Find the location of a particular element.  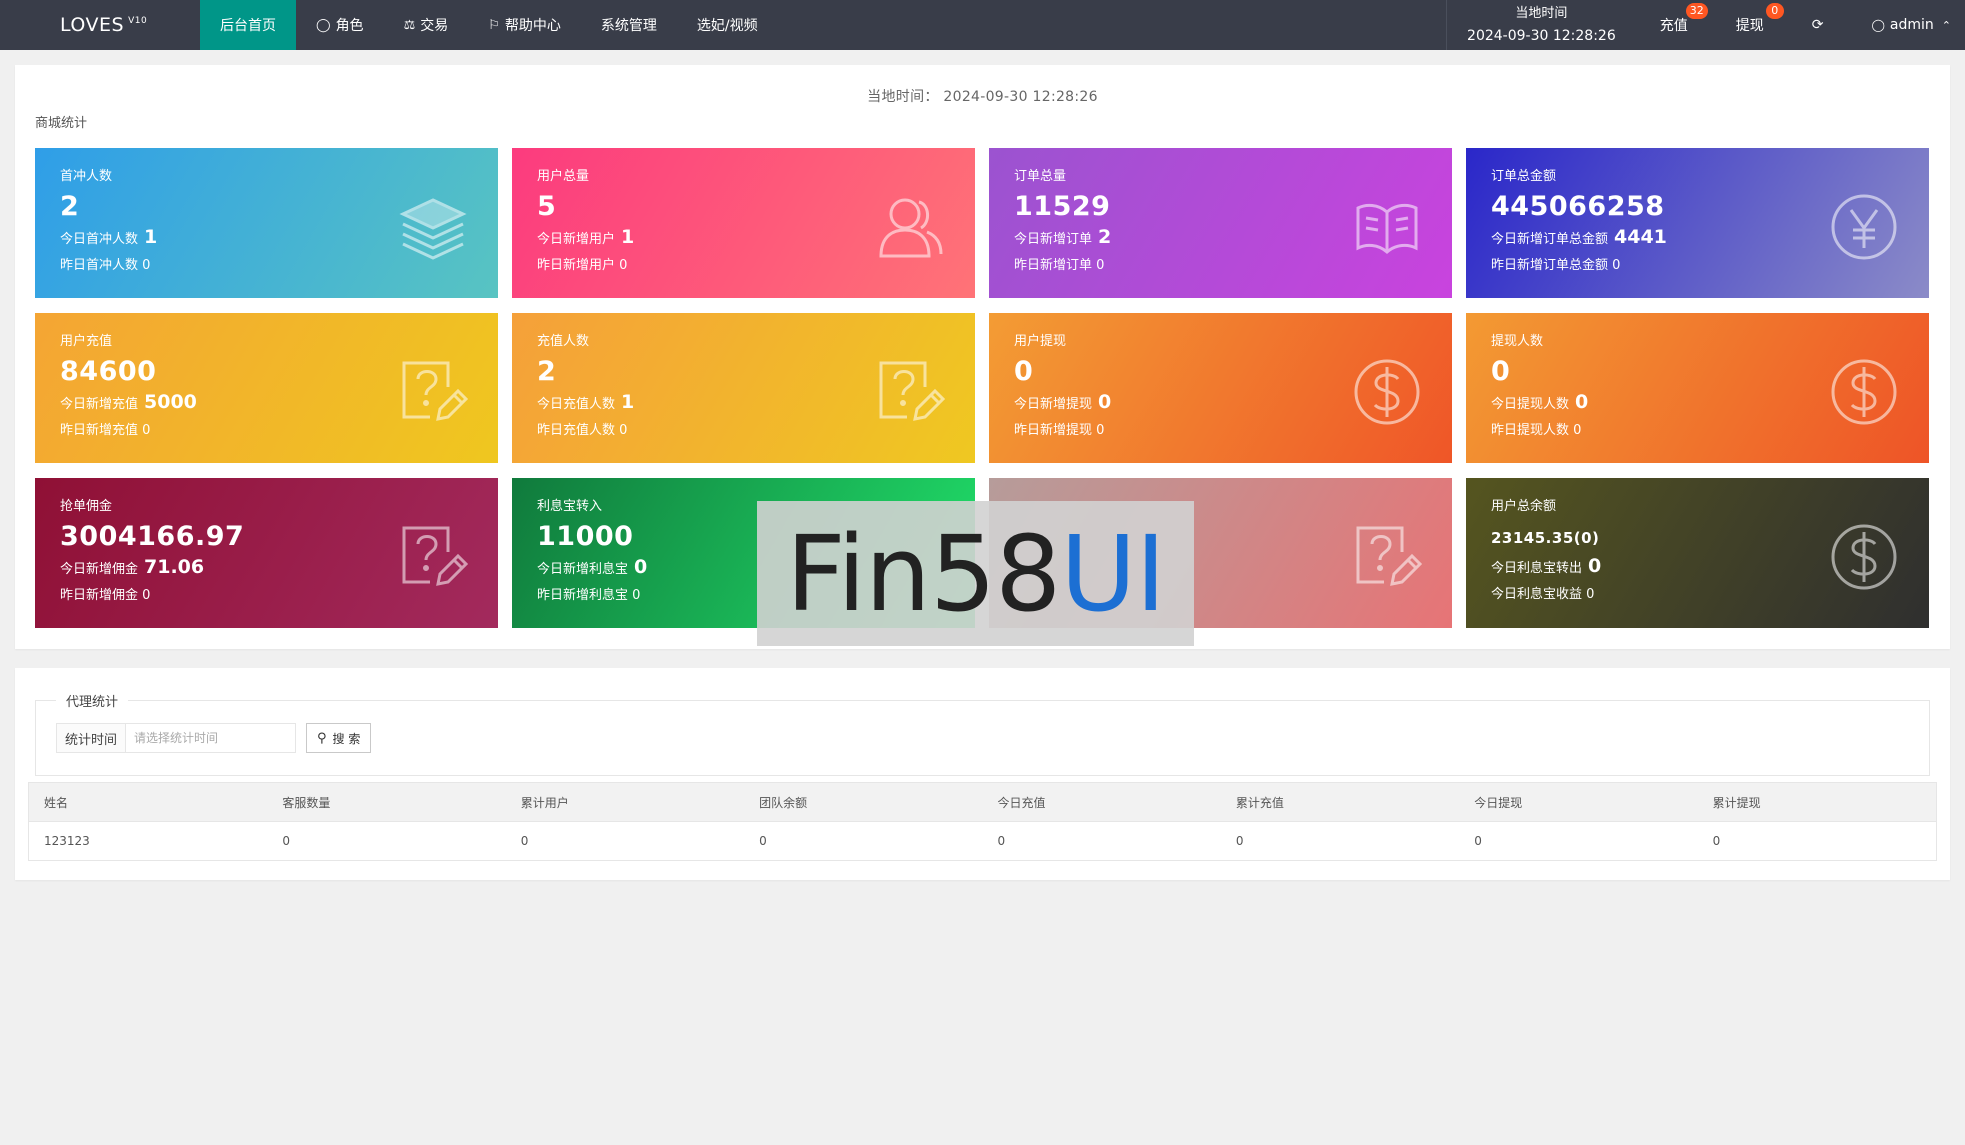

card-title: 用户提现 is located at coordinates (1040, 341).